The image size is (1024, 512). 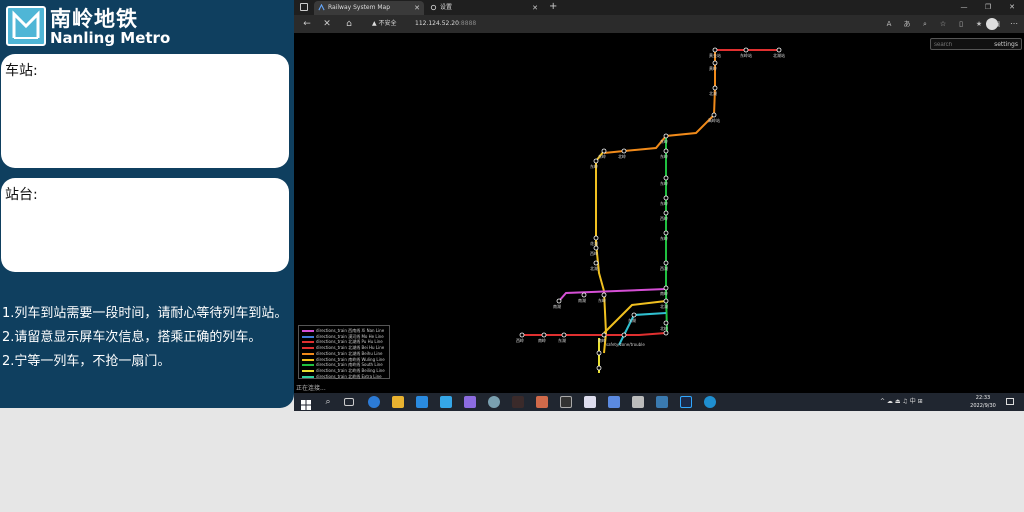 I want to click on favorite-icon: ☆, so click(x=943, y=24).